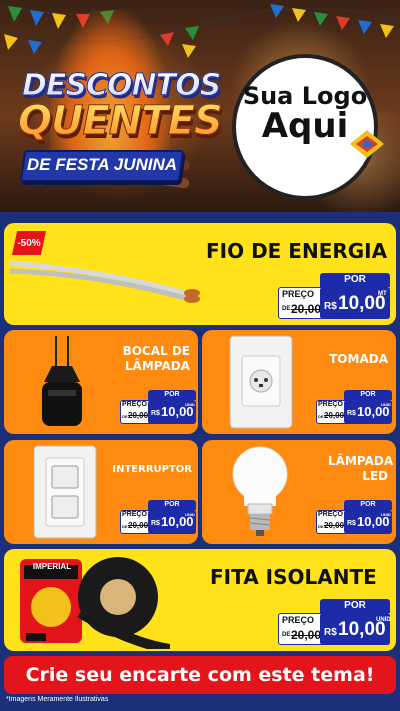  What do you see at coordinates (29, 243) in the screenshot?
I see `discount-badge: -50%` at bounding box center [29, 243].